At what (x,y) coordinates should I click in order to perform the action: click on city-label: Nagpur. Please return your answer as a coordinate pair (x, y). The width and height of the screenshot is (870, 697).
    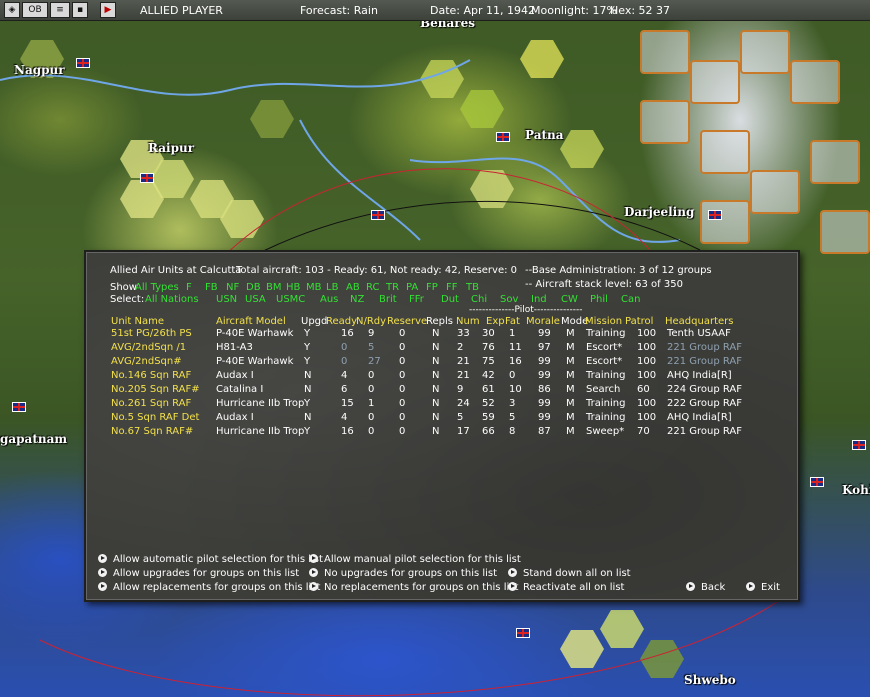
    Looking at the image, I should click on (39, 70).